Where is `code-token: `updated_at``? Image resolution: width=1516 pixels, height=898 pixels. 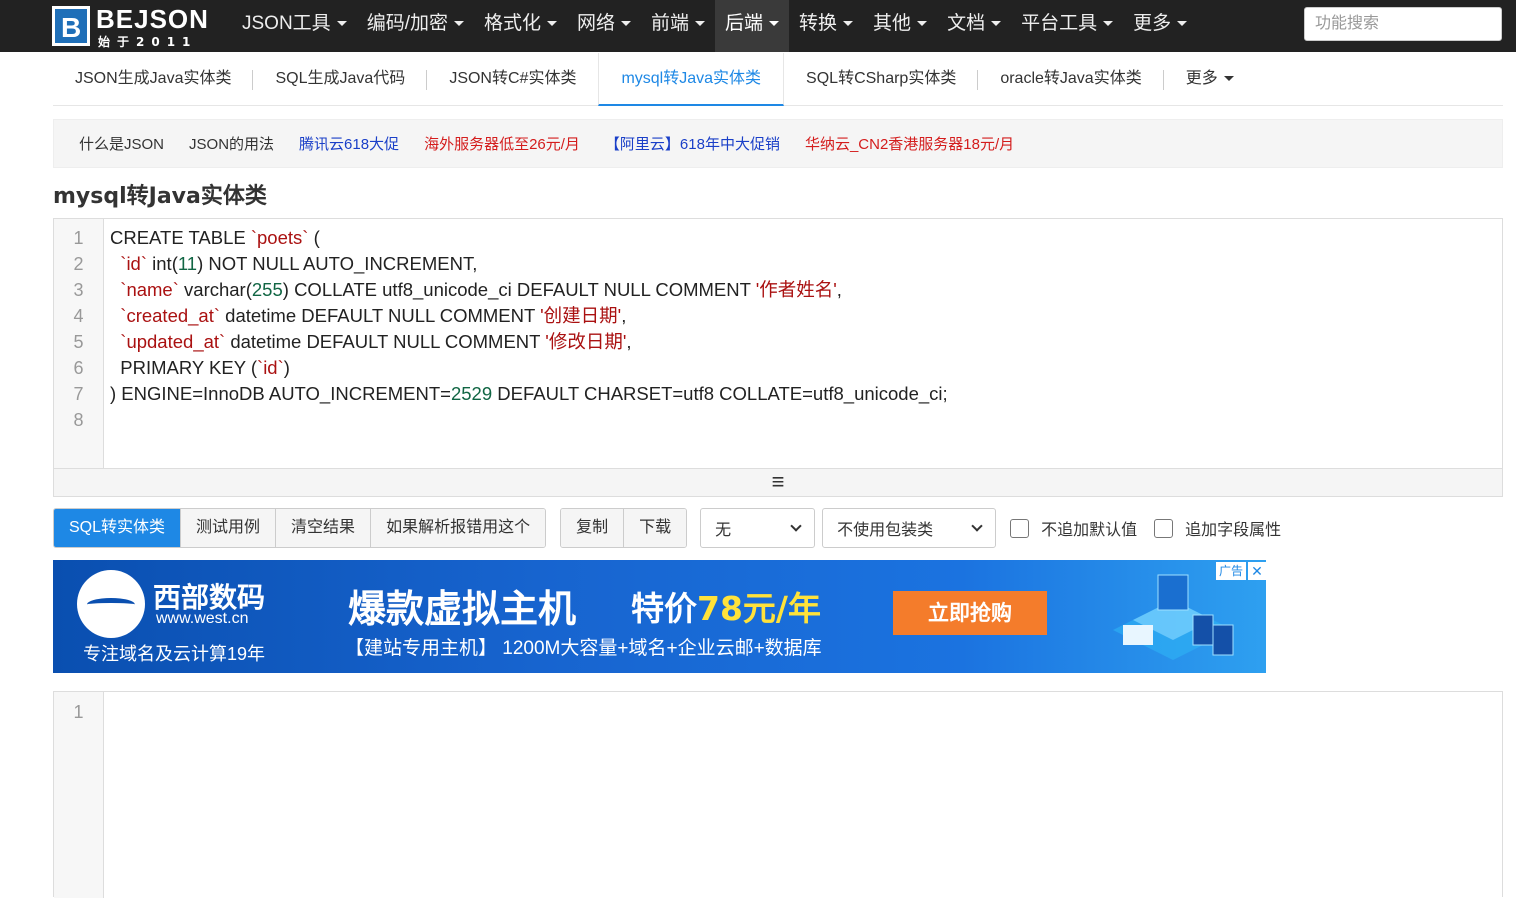 code-token: `updated_at` is located at coordinates (173, 341).